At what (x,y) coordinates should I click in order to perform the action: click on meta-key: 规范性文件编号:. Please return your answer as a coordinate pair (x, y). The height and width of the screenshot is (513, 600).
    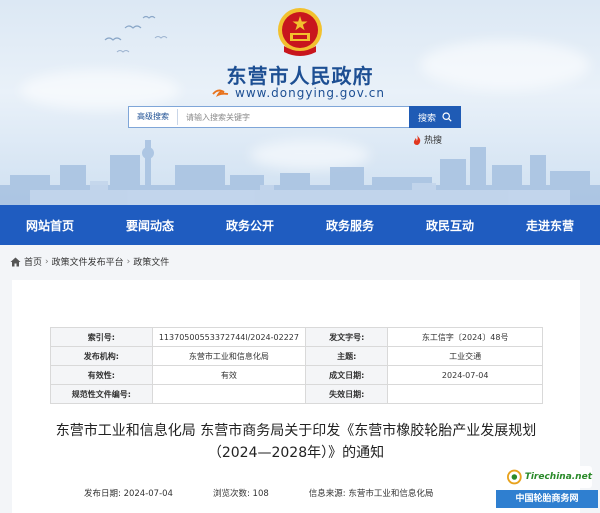
    Looking at the image, I should click on (101, 394).